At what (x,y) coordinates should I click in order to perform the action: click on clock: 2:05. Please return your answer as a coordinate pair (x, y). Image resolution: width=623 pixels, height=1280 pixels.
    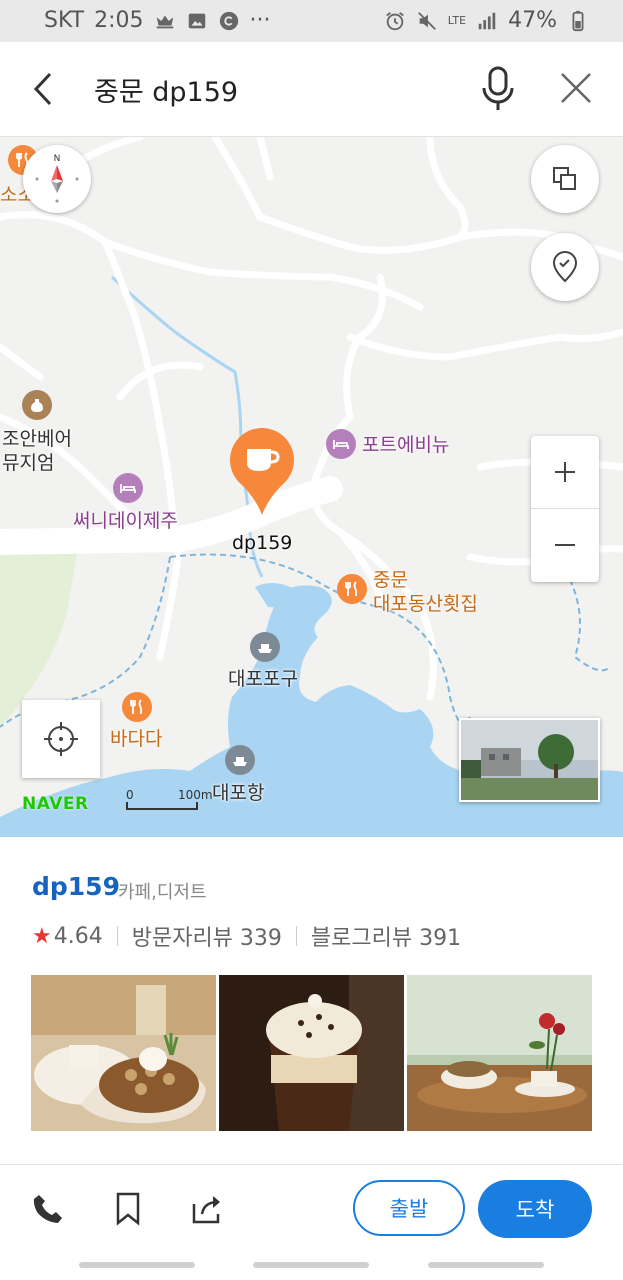
    Looking at the image, I should click on (119, 20).